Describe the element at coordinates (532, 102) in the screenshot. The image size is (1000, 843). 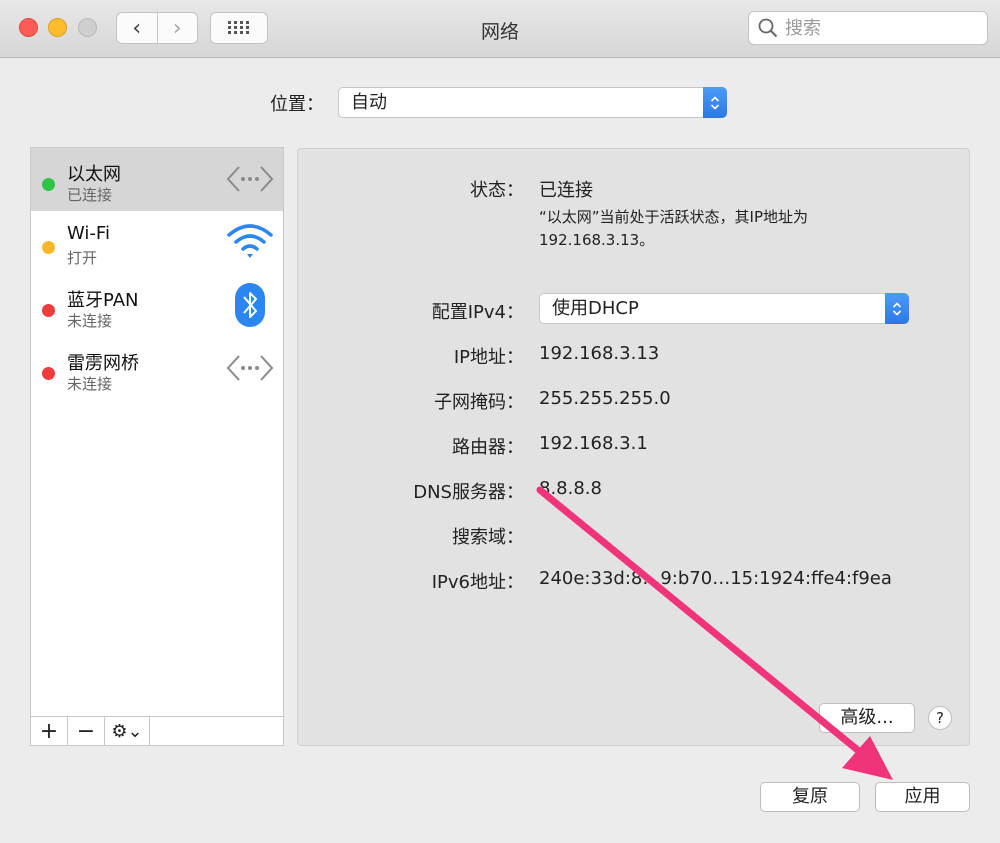
I see `location-select: 自动` at that location.